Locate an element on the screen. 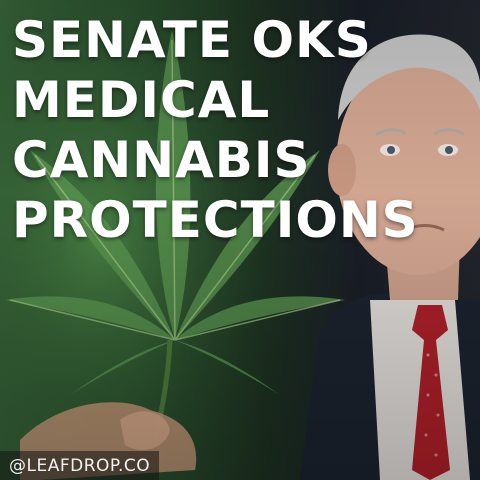  social-handle: @LEAFDROP.CO is located at coordinates (80, 465).